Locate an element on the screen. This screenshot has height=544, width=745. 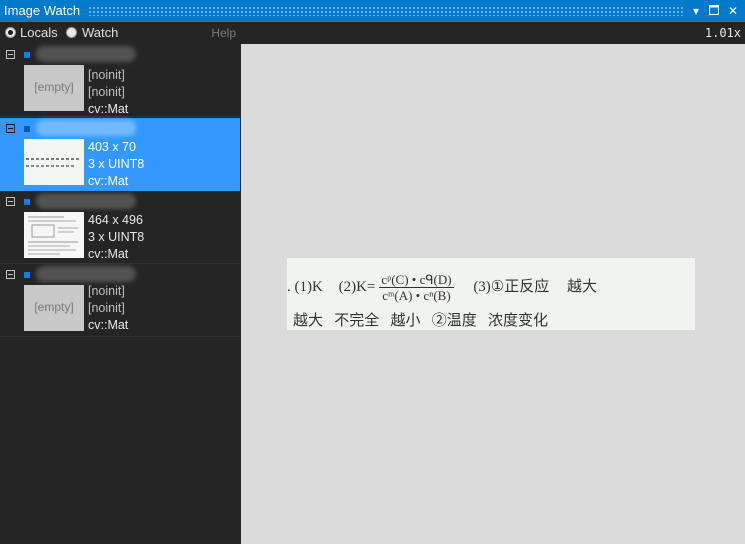
title-drag-grip is located at coordinates (386, 11).